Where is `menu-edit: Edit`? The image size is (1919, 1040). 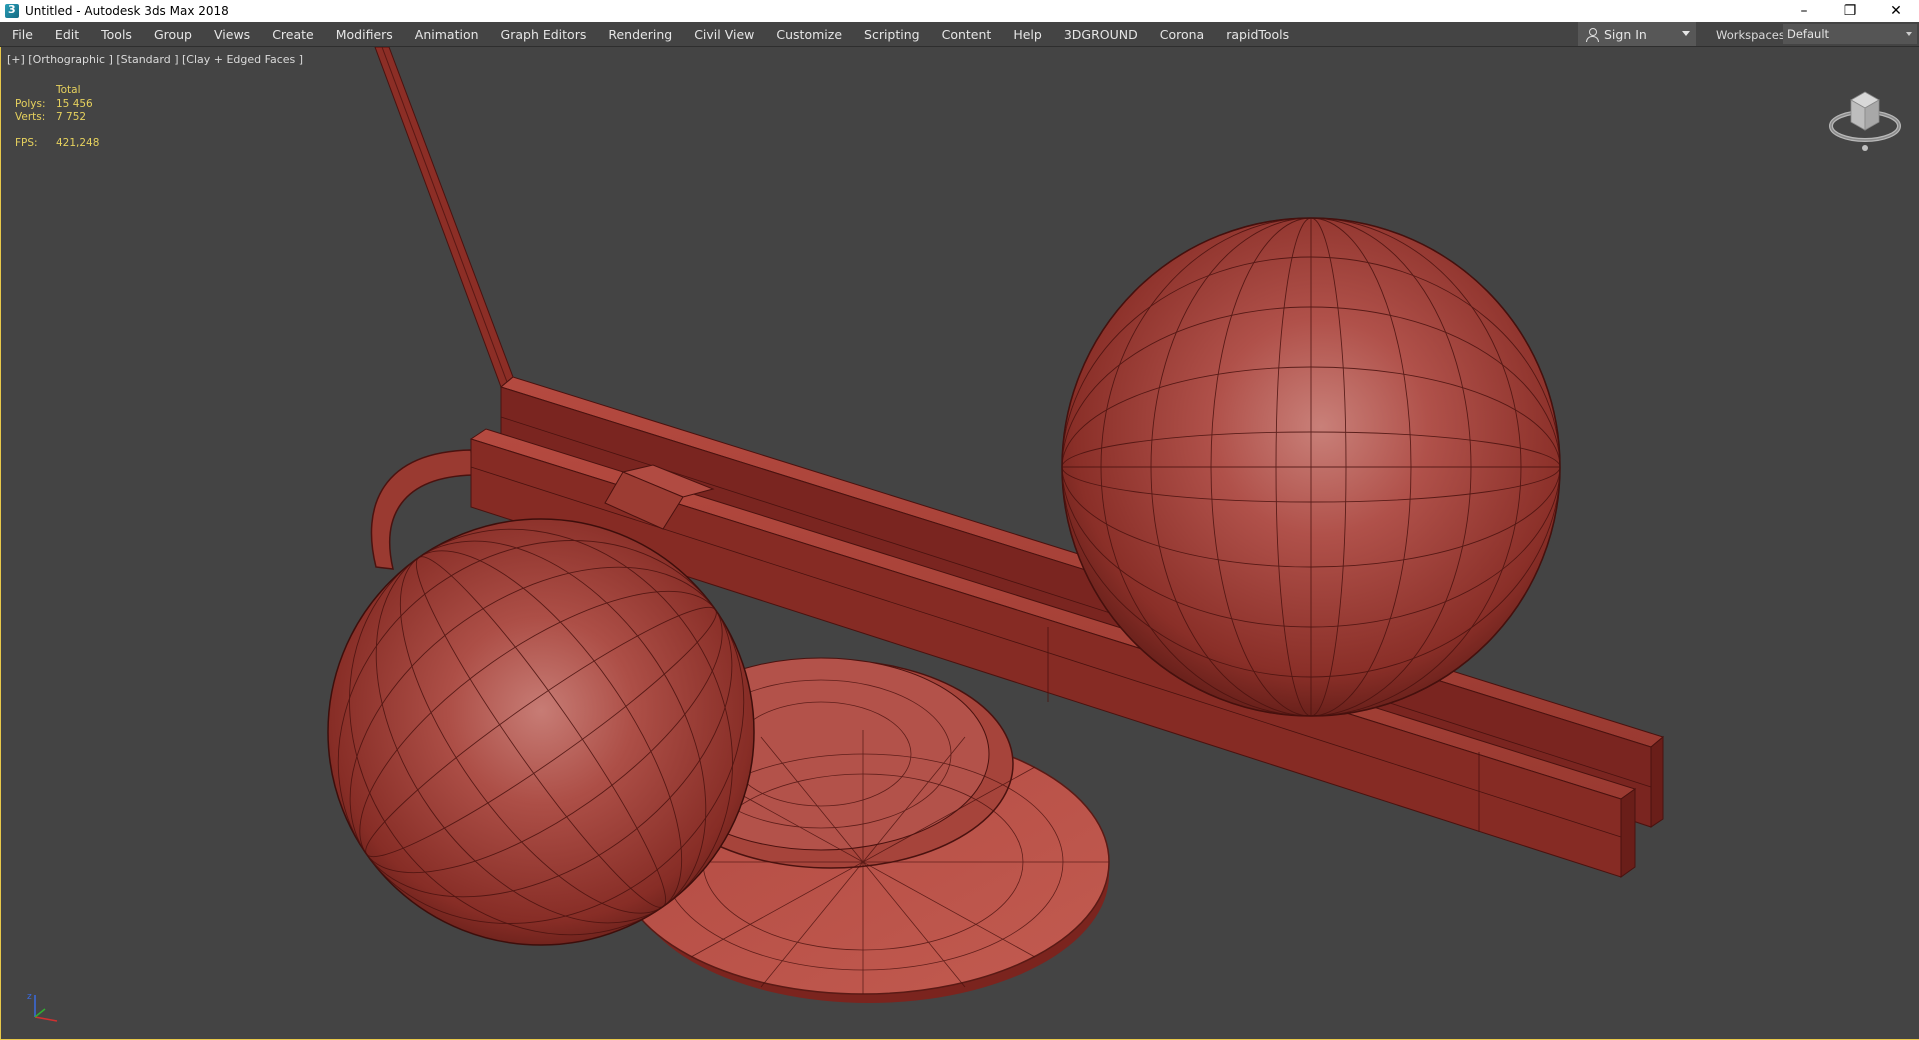 menu-edit: Edit is located at coordinates (67, 34).